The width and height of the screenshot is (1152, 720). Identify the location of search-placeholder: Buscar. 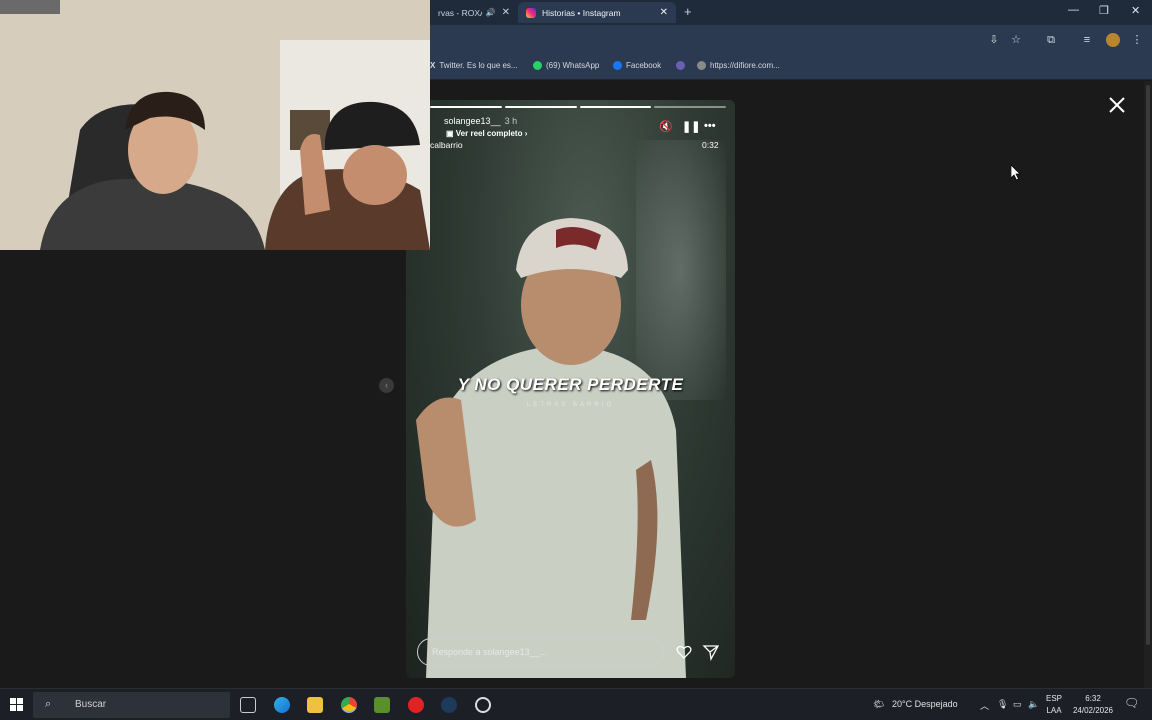
(91, 704).